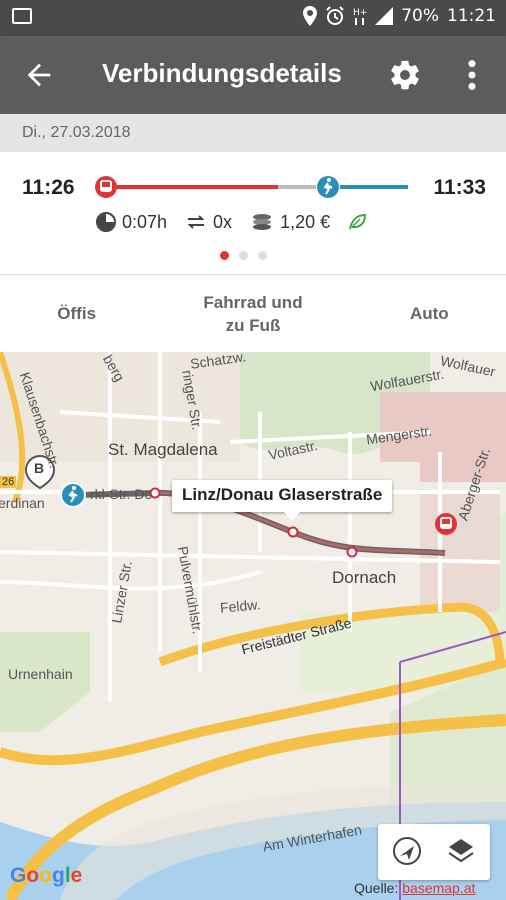  What do you see at coordinates (471, 16) in the screenshot?
I see `clock: 11:21` at bounding box center [471, 16].